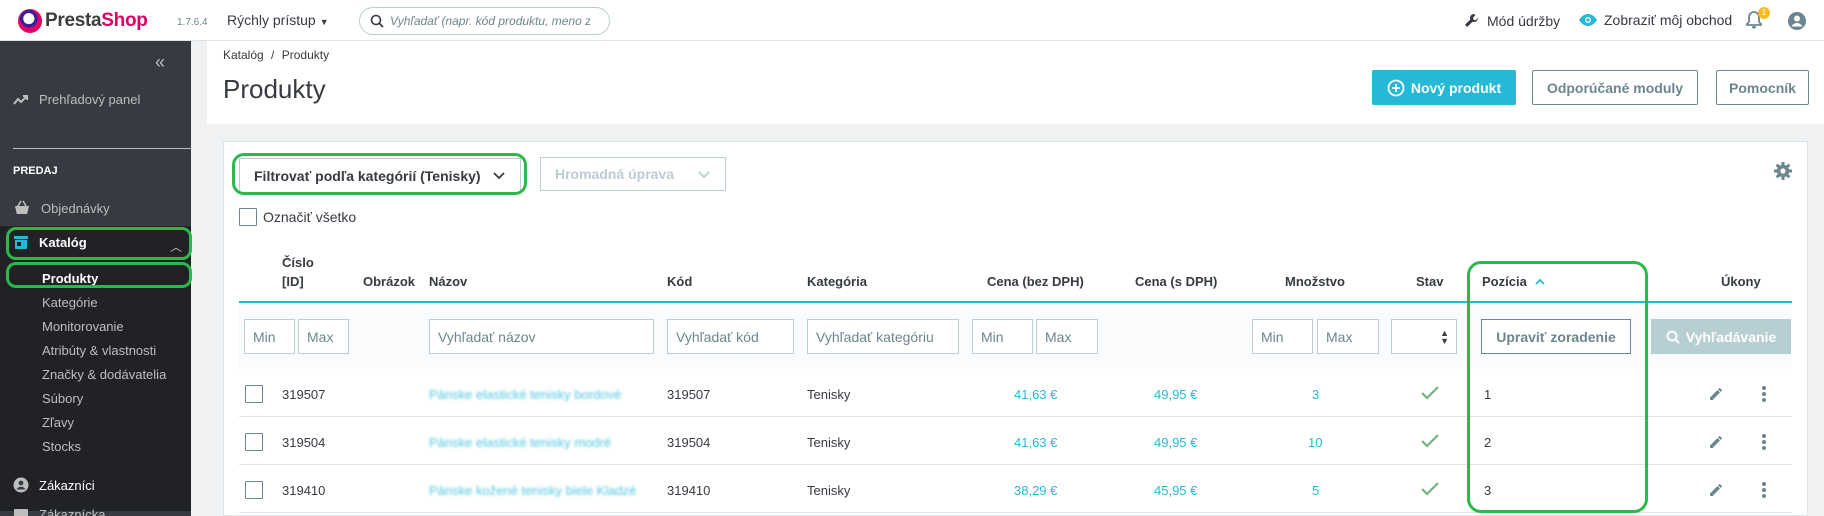  I want to click on submenu-item-brands: Značky & dodávatelia, so click(104, 374).